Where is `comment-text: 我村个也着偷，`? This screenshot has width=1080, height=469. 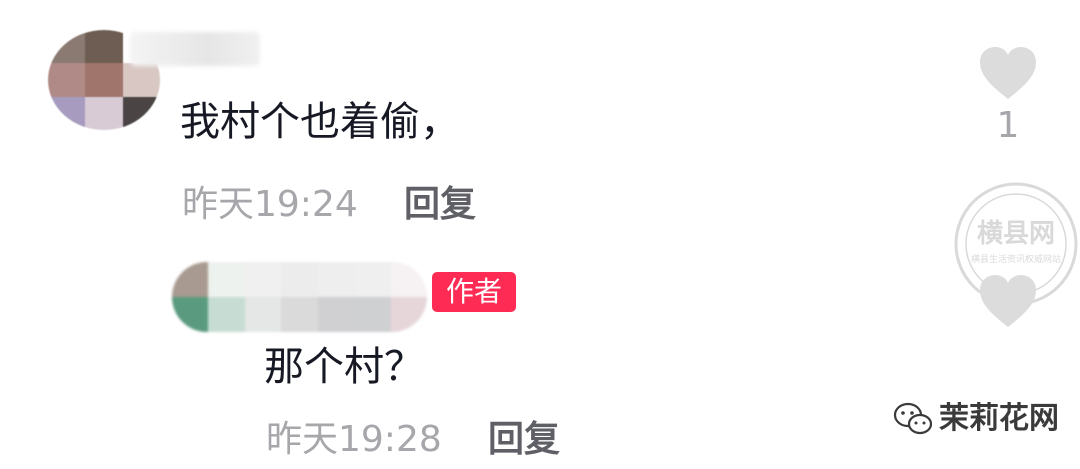 comment-text: 我村个也着偷， is located at coordinates (320, 122).